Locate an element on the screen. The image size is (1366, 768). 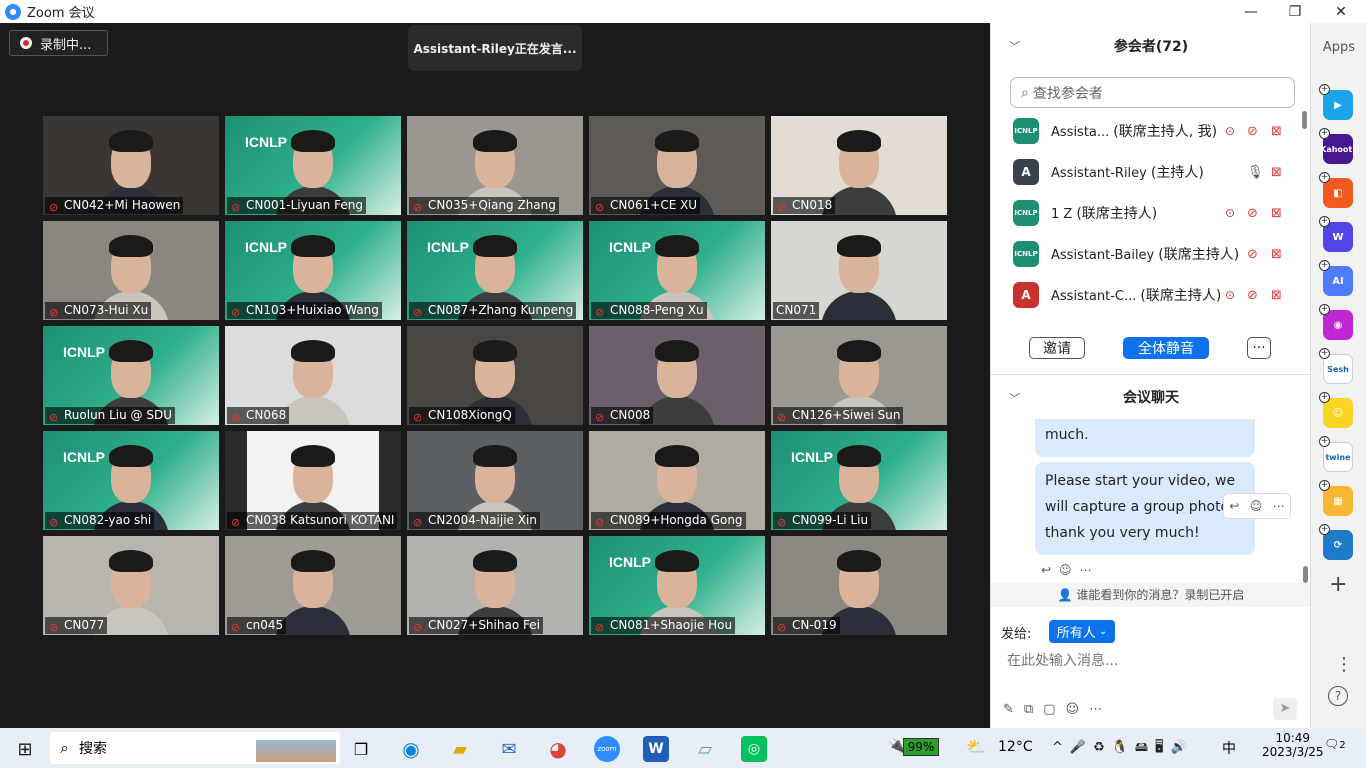
notes-icon: ▱ is located at coordinates (705, 749).